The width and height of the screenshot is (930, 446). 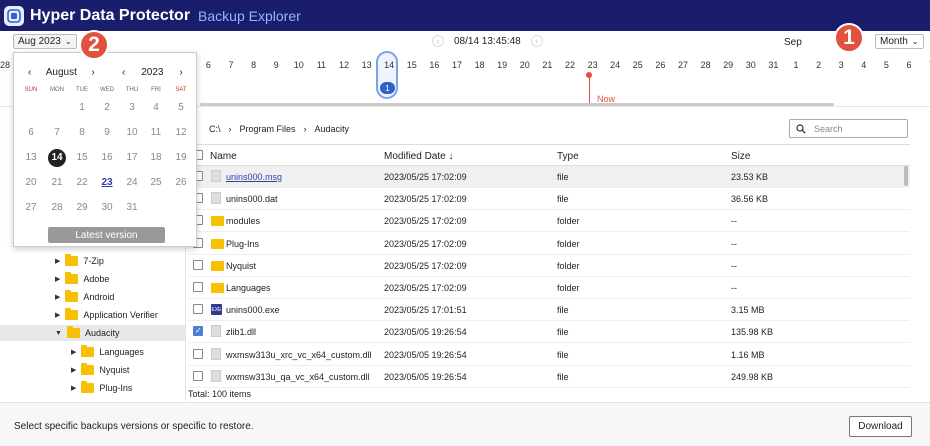 What do you see at coordinates (683, 65) in the screenshot?
I see `timeline-day: 27` at bounding box center [683, 65].